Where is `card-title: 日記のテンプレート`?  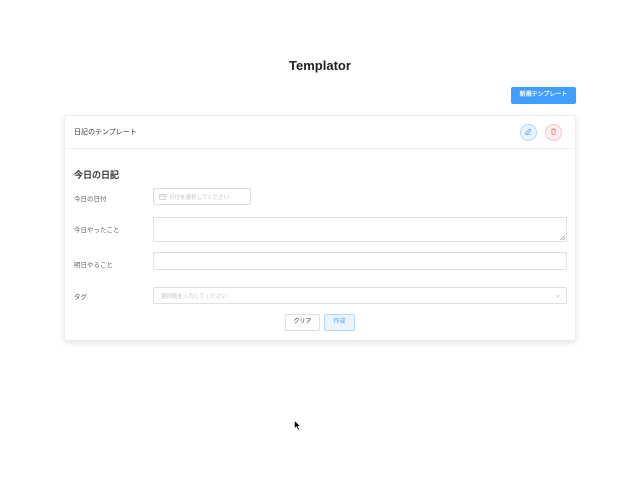 card-title: 日記のテンプレート is located at coordinates (105, 132).